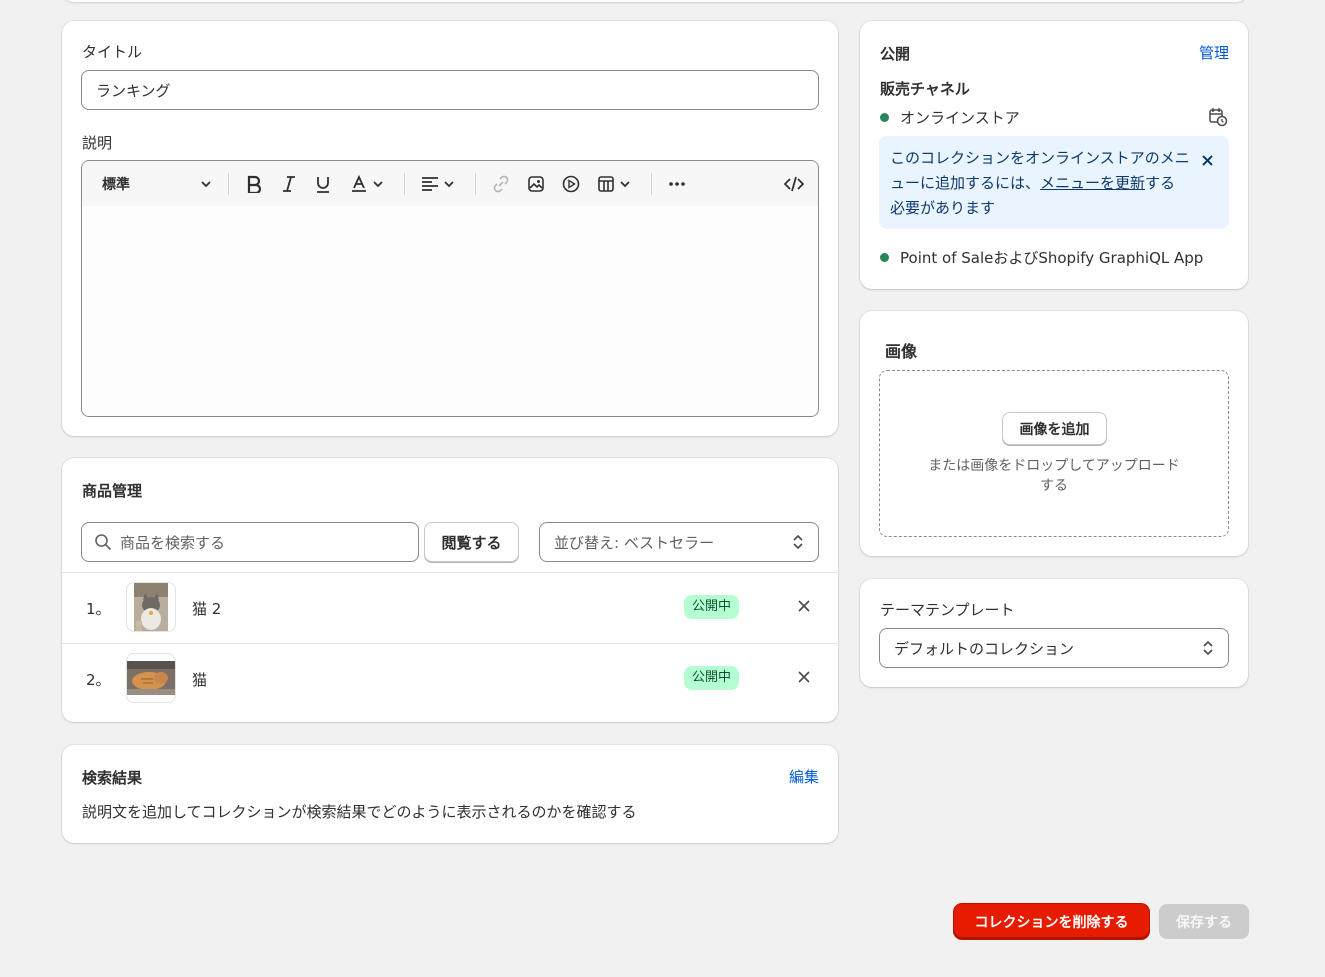 The width and height of the screenshot is (1325, 977). Describe the element at coordinates (207, 609) in the screenshot. I see `product-name: 猫 2` at that location.